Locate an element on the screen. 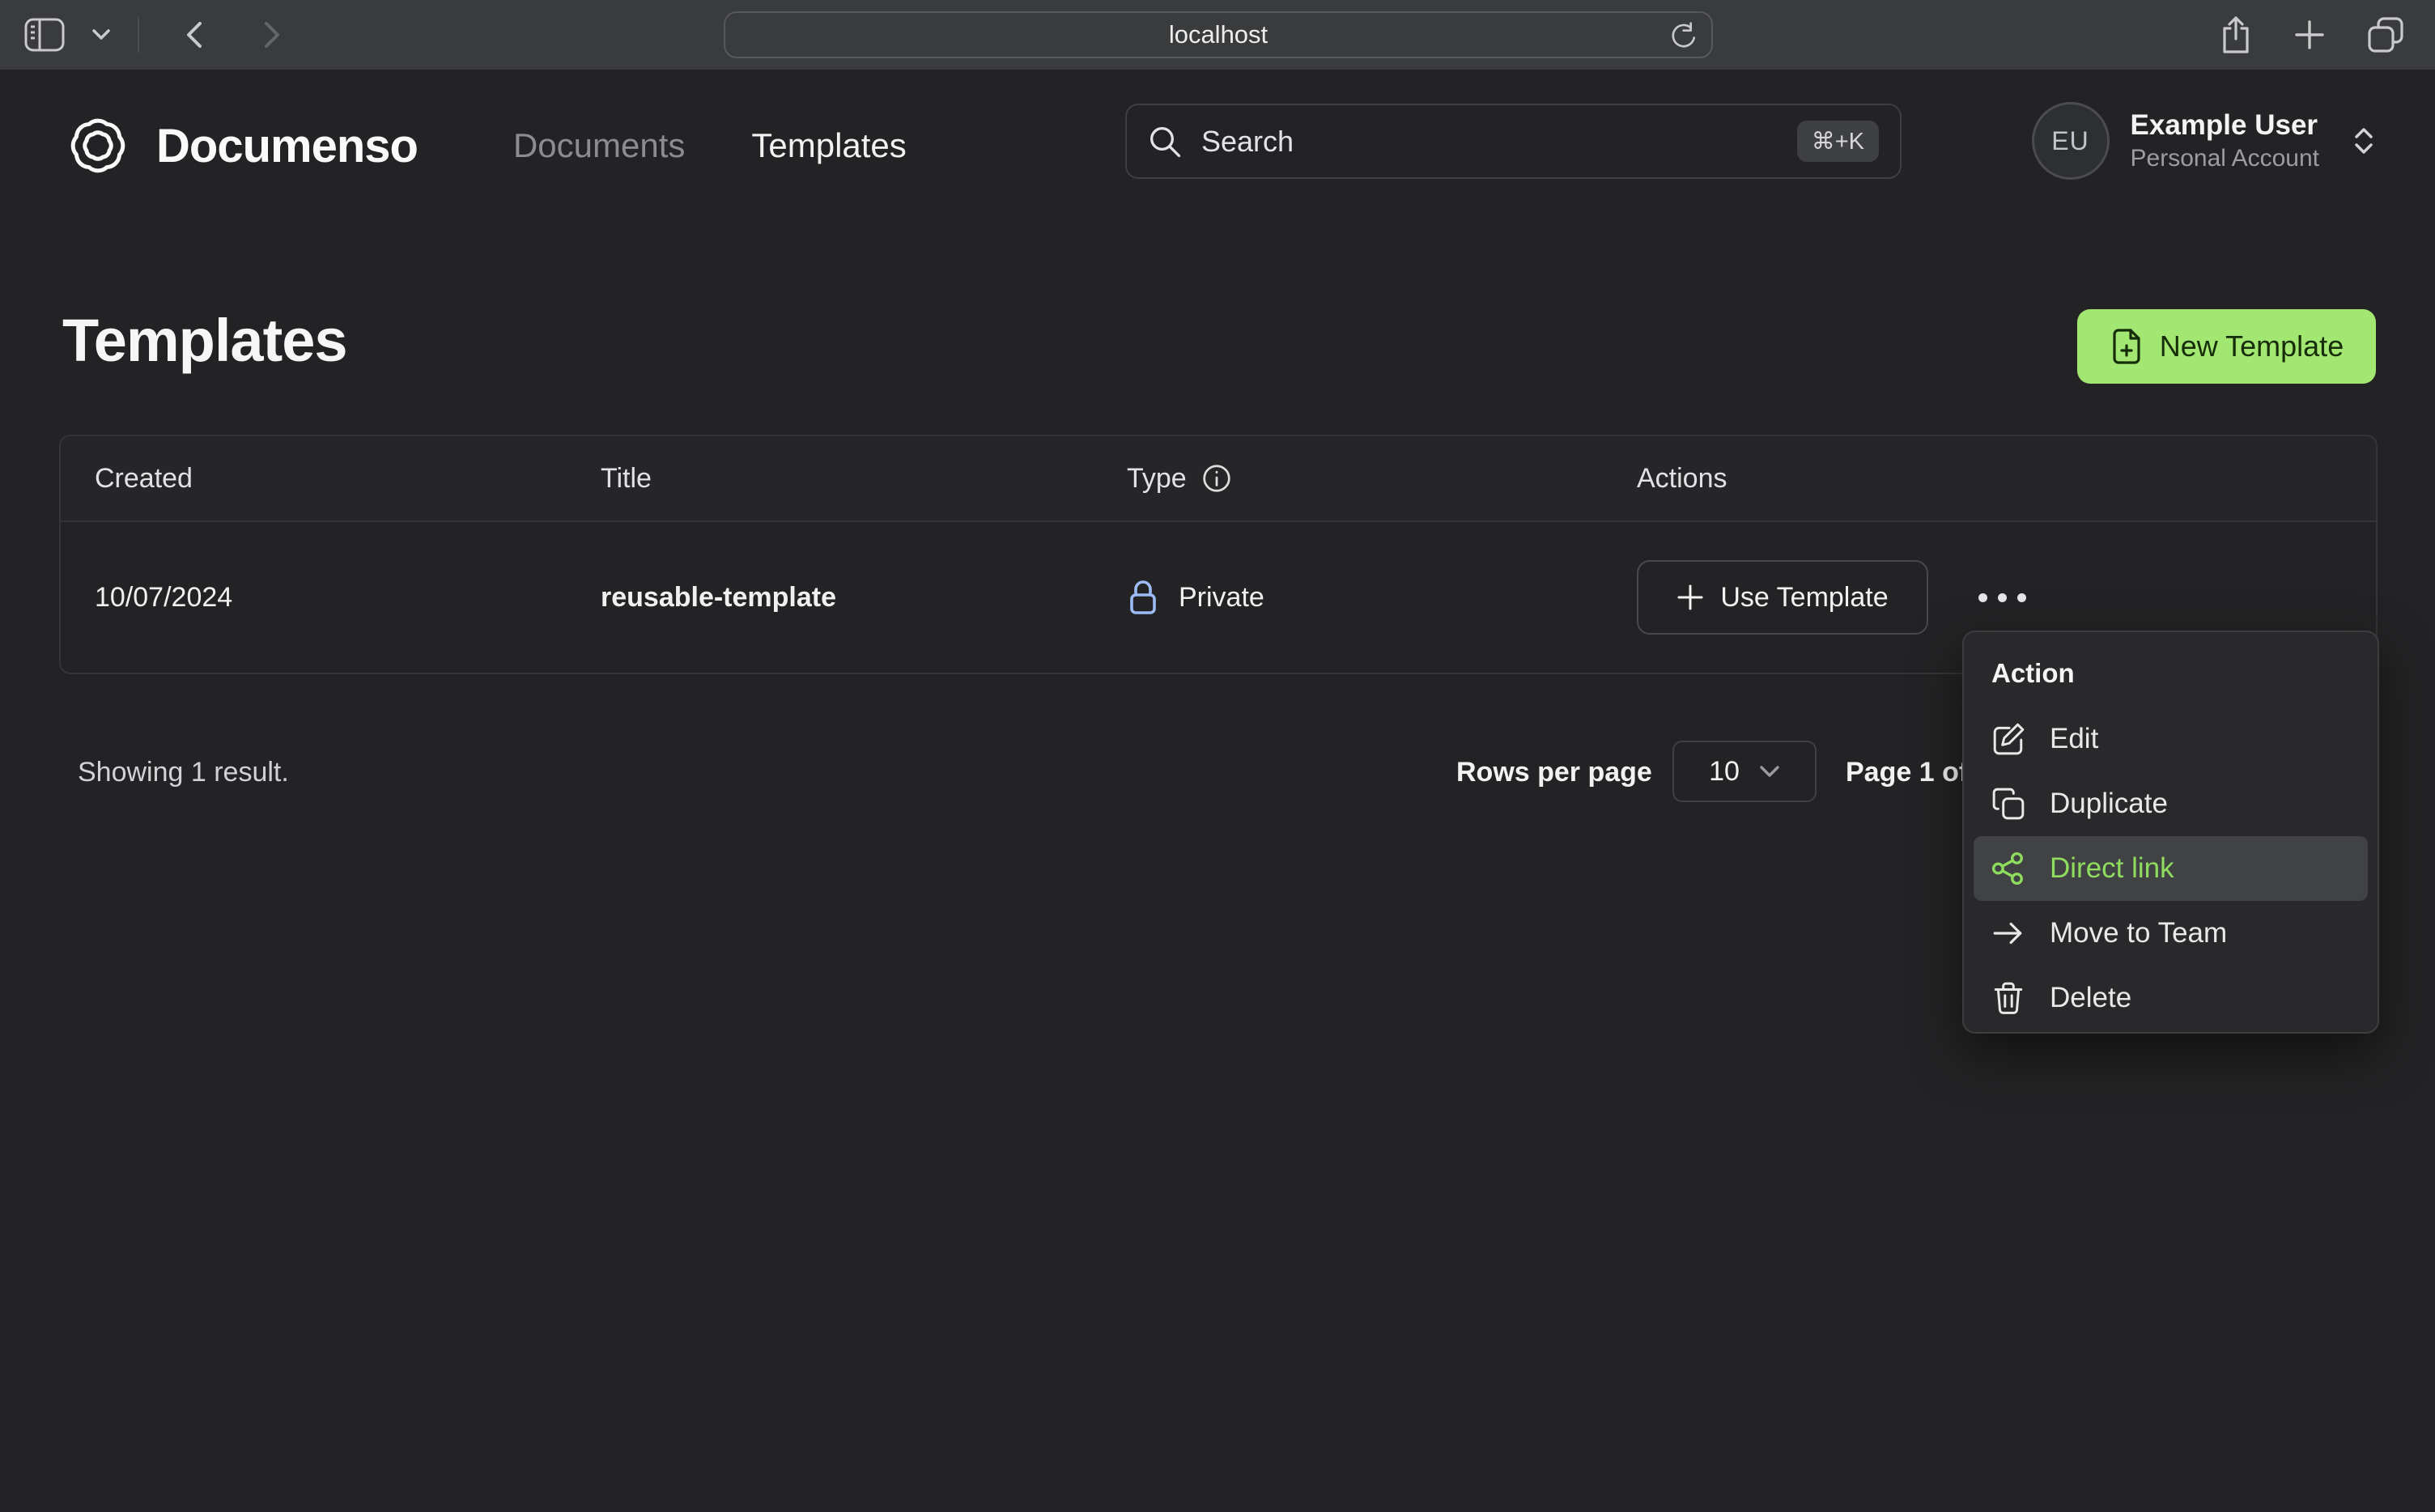 This screenshot has width=2435, height=1512. toolbar-divider is located at coordinates (139, 35).